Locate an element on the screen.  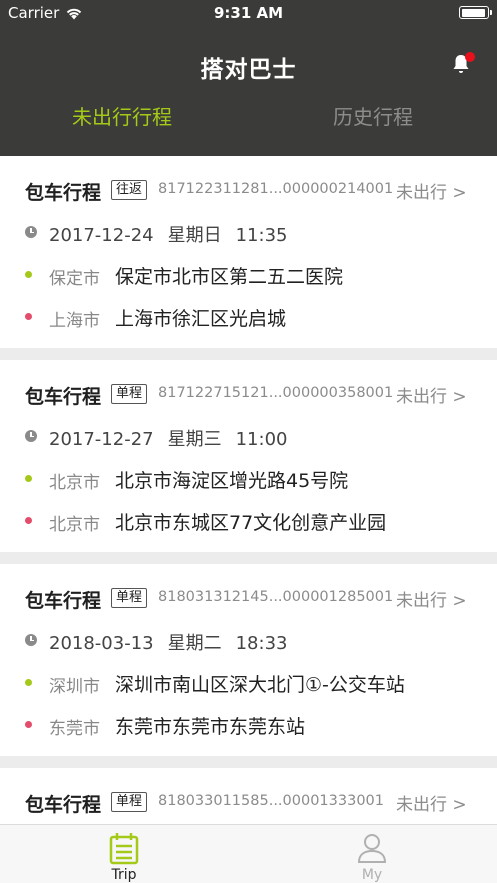
destination-city: 上海市 is located at coordinates (74, 321).